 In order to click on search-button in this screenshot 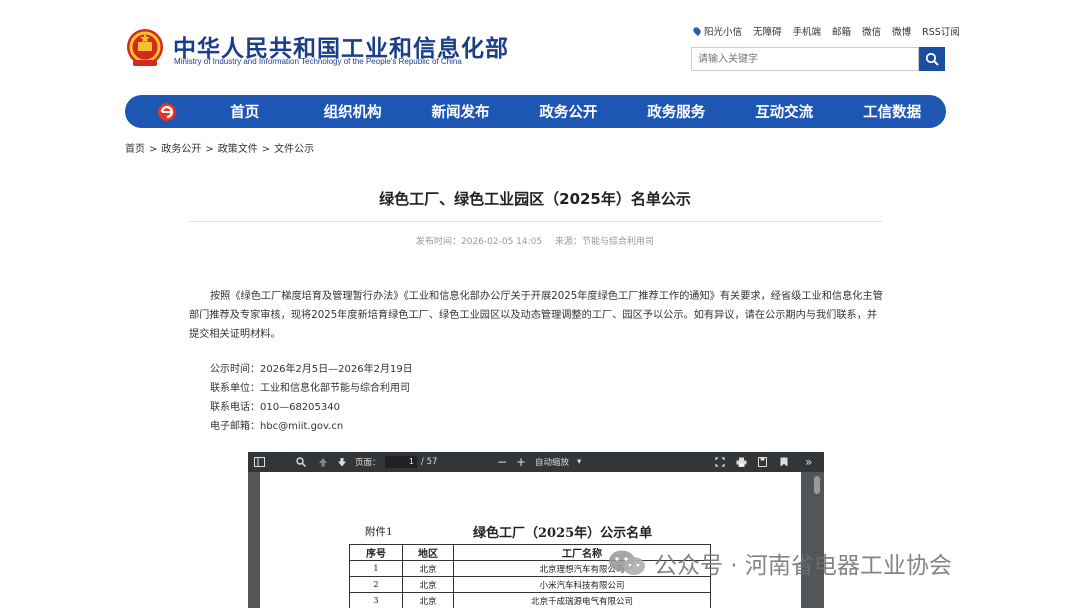, I will do `click(932, 59)`.